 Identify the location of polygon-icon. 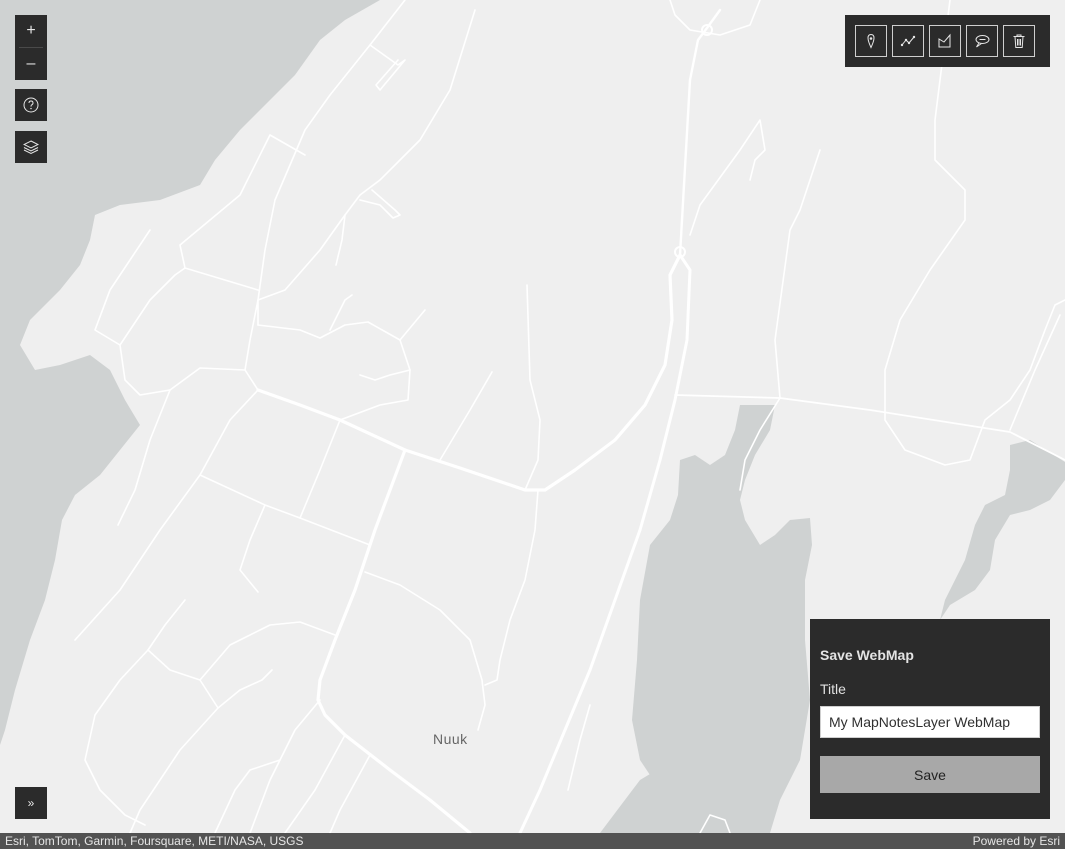
(944, 40).